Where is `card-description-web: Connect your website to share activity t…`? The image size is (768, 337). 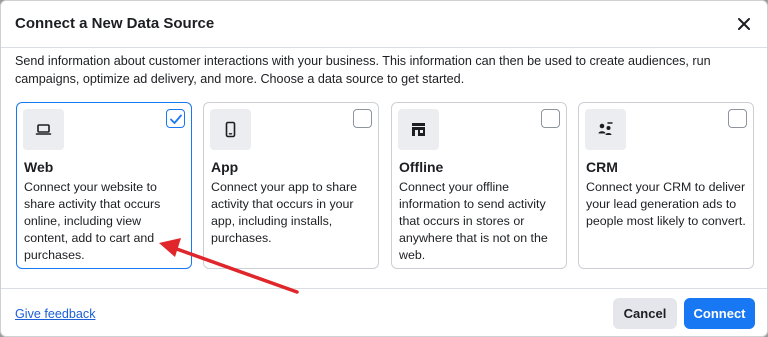
card-description-web: Connect your website to share activity t… is located at coordinates (92, 221).